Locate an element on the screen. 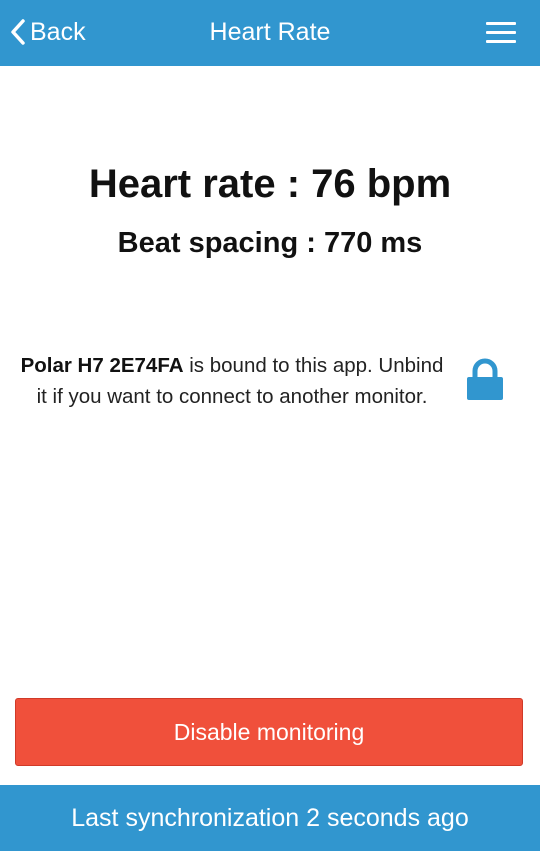 The image size is (540, 851). top-app-bar: Back Heart Rate is located at coordinates (270, 33).